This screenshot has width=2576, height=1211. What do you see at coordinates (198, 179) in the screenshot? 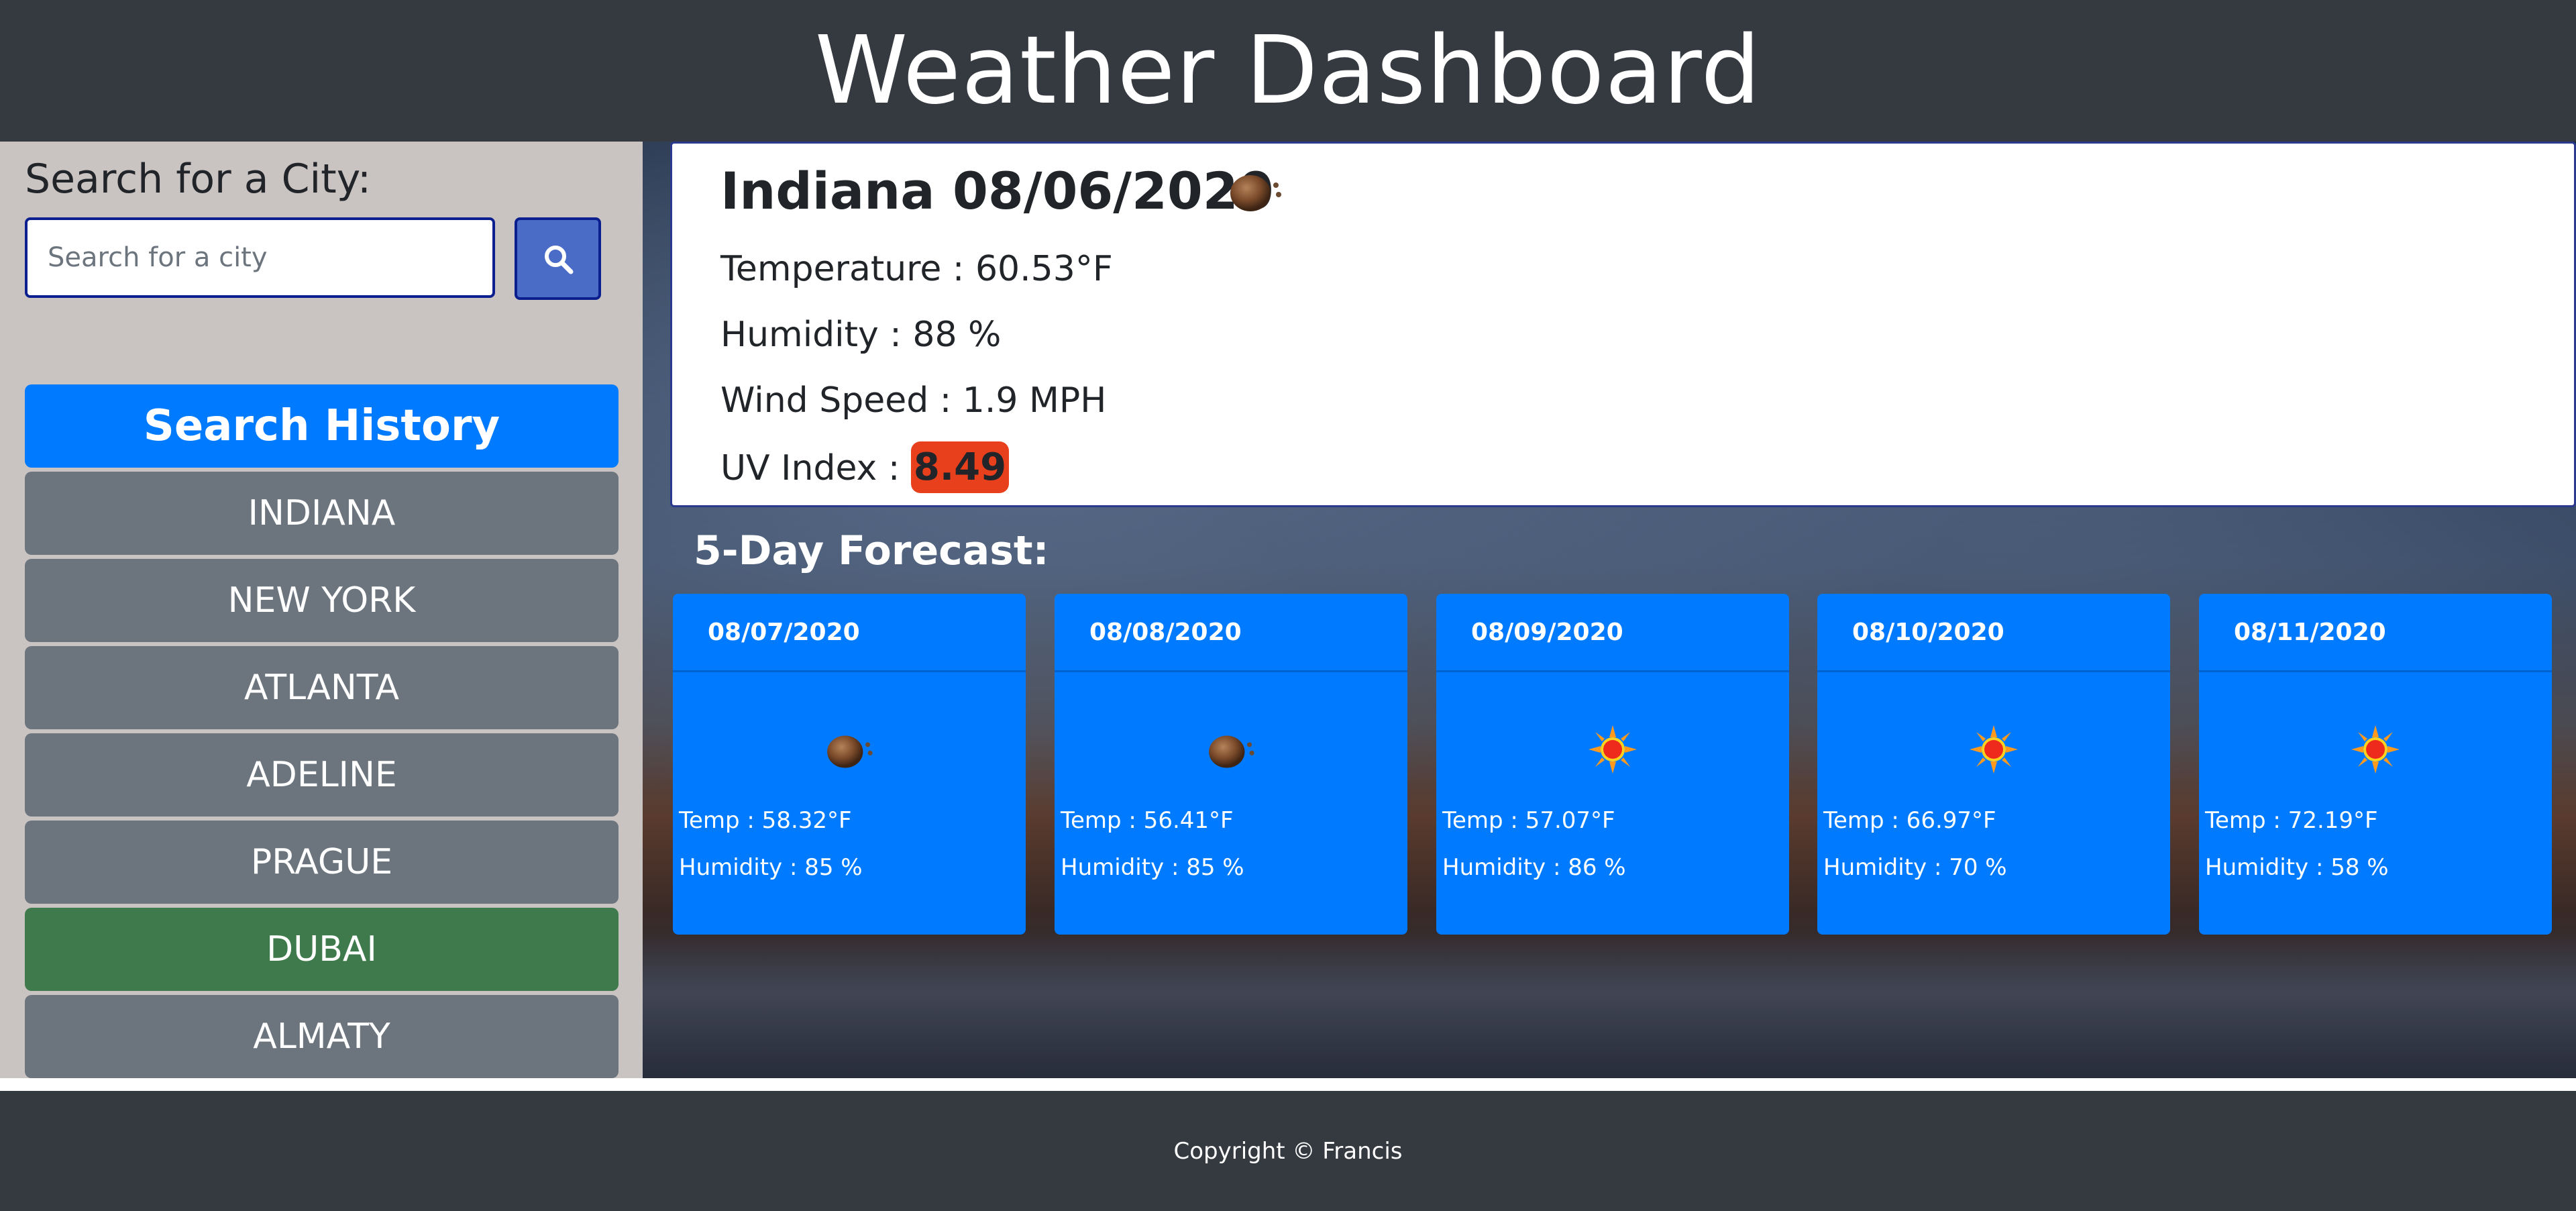
I see `search-label: Search for a City:` at bounding box center [198, 179].